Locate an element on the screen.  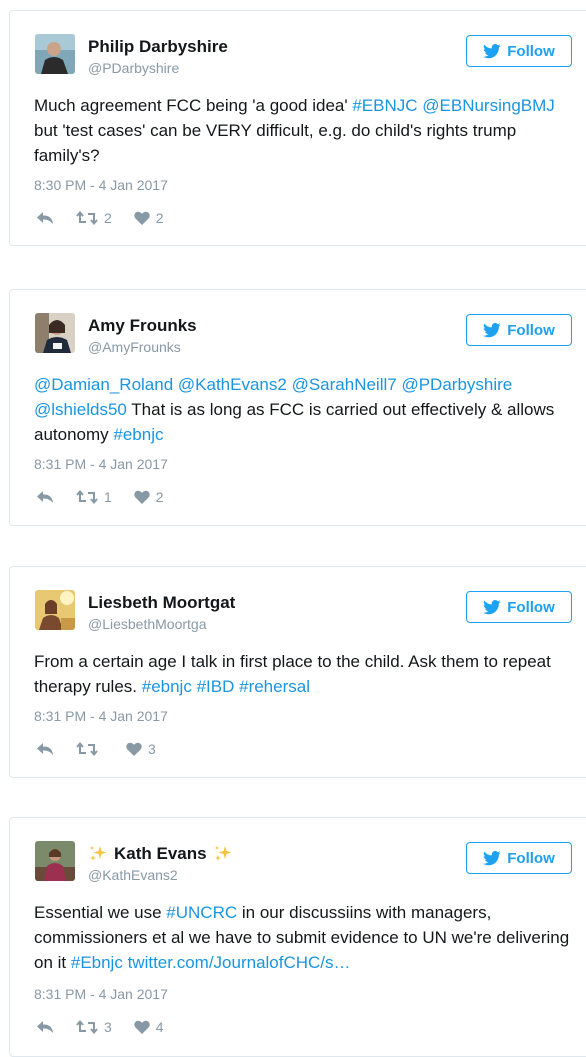
like-button: 4 is located at coordinates (149, 1027).